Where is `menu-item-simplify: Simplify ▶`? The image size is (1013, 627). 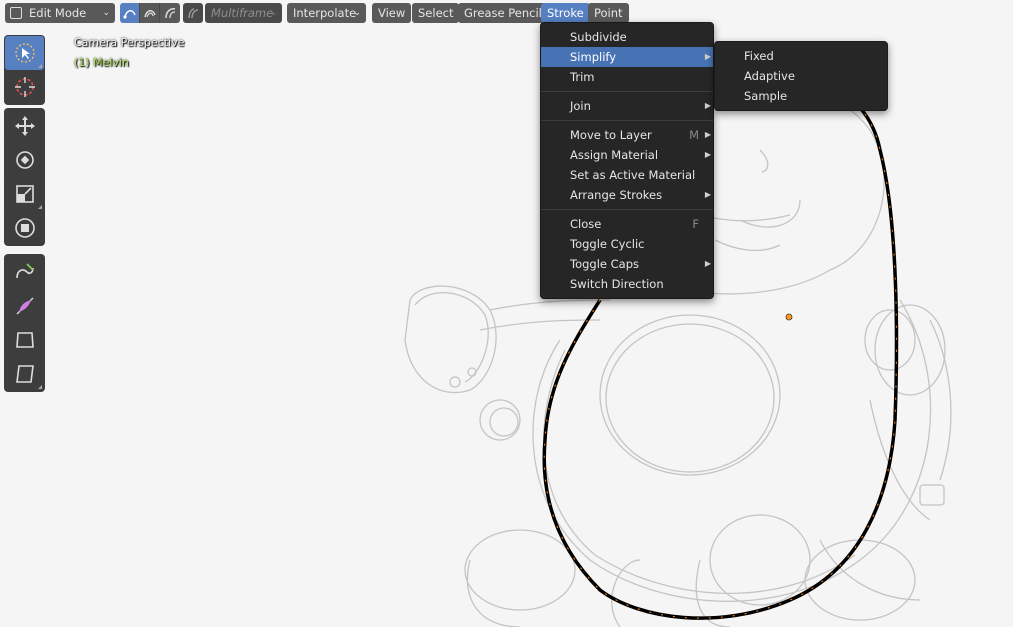
menu-item-simplify: Simplify ▶ is located at coordinates (627, 57).